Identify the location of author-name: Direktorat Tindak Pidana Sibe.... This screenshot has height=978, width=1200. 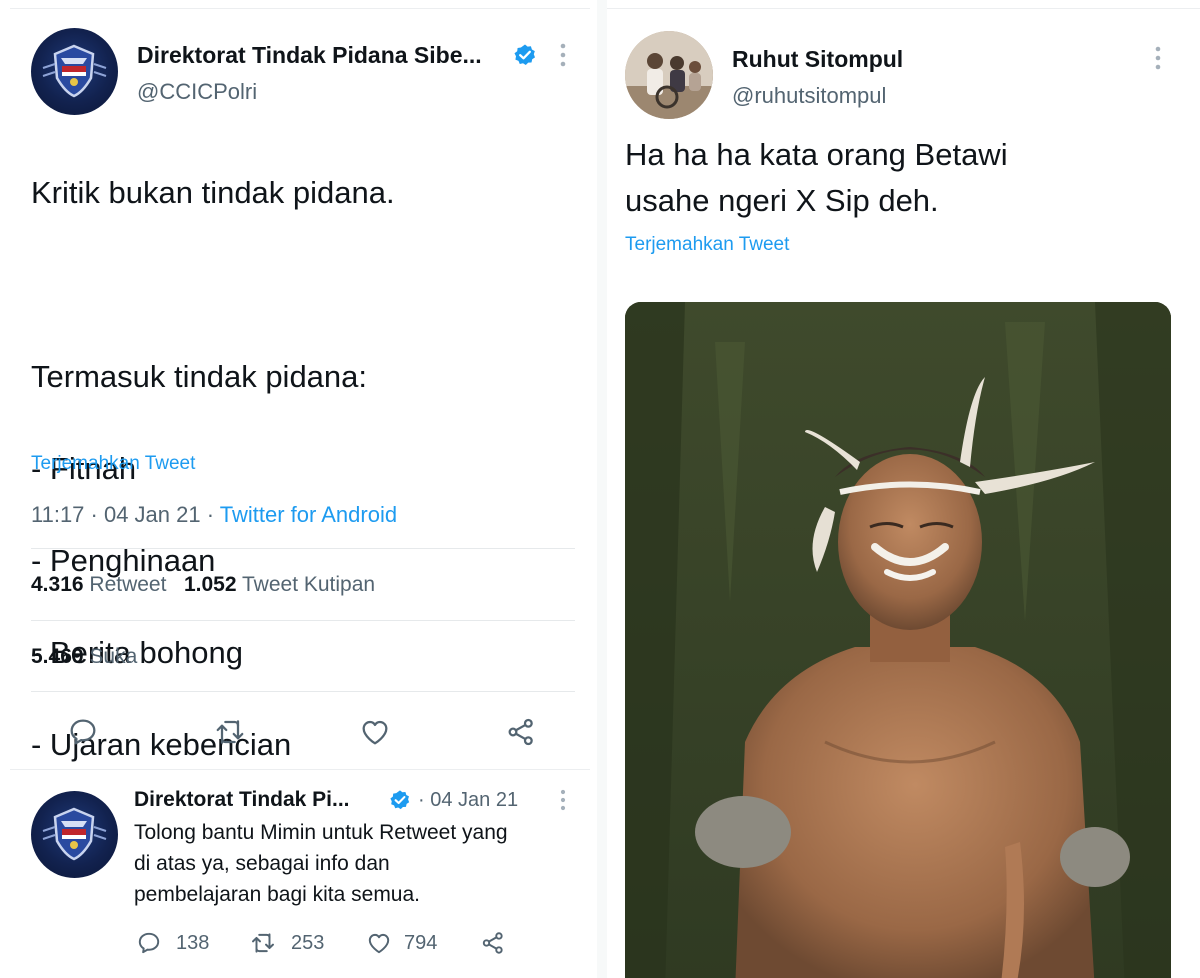
(309, 55).